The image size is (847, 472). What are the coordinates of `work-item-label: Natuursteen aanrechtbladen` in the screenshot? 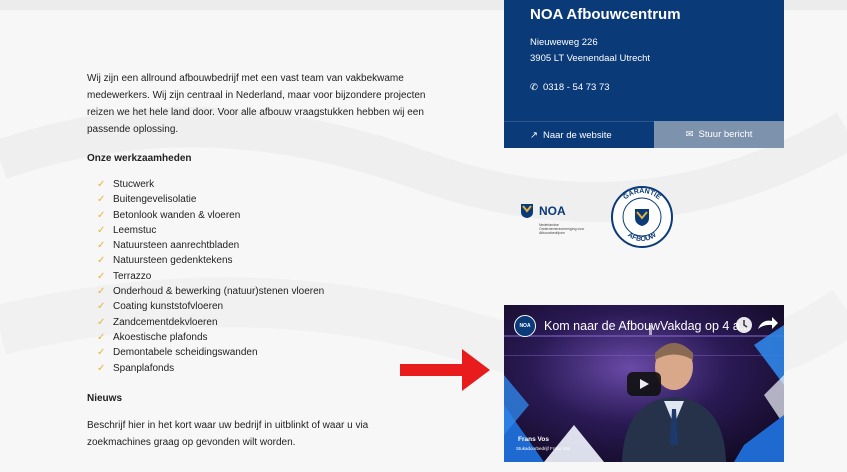 It's located at (176, 246).